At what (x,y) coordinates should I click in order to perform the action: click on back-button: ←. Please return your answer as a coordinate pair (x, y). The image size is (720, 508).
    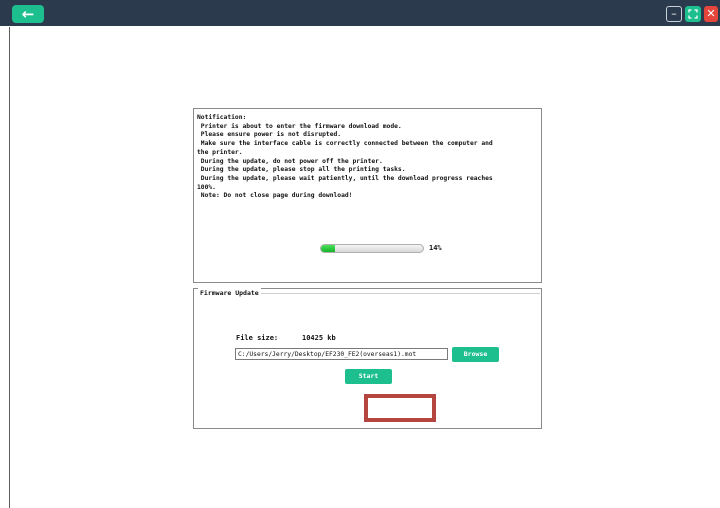
    Looking at the image, I should click on (28, 14).